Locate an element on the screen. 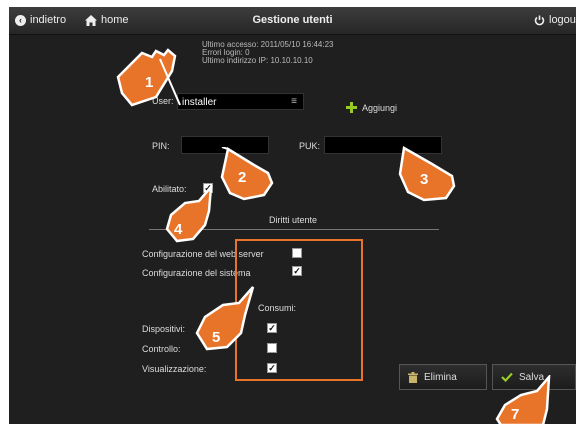 The height and width of the screenshot is (437, 581). user-select: installer ≡ is located at coordinates (240, 101).